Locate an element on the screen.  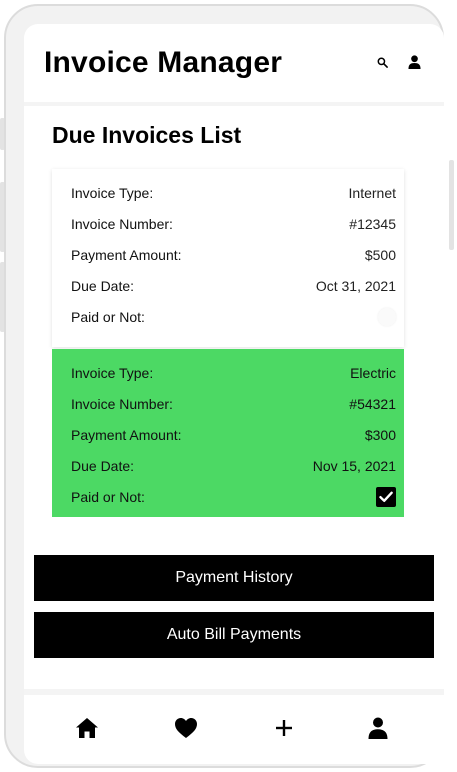
invoice-row-amount: Payment Amount: $300 is located at coordinates (233, 434).